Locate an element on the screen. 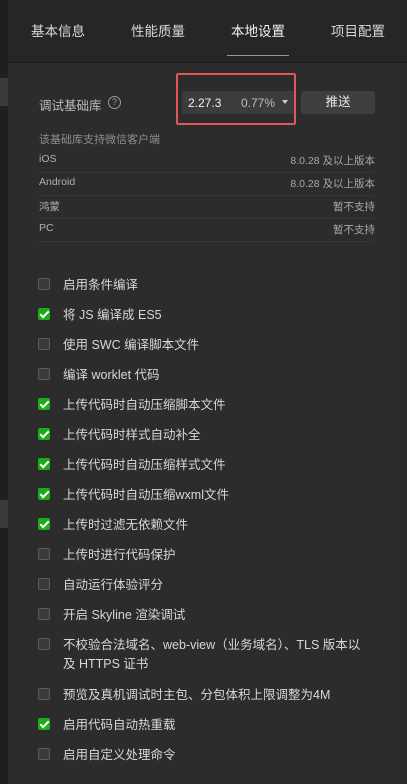  version-usage-percent: 0.77% is located at coordinates (258, 103).